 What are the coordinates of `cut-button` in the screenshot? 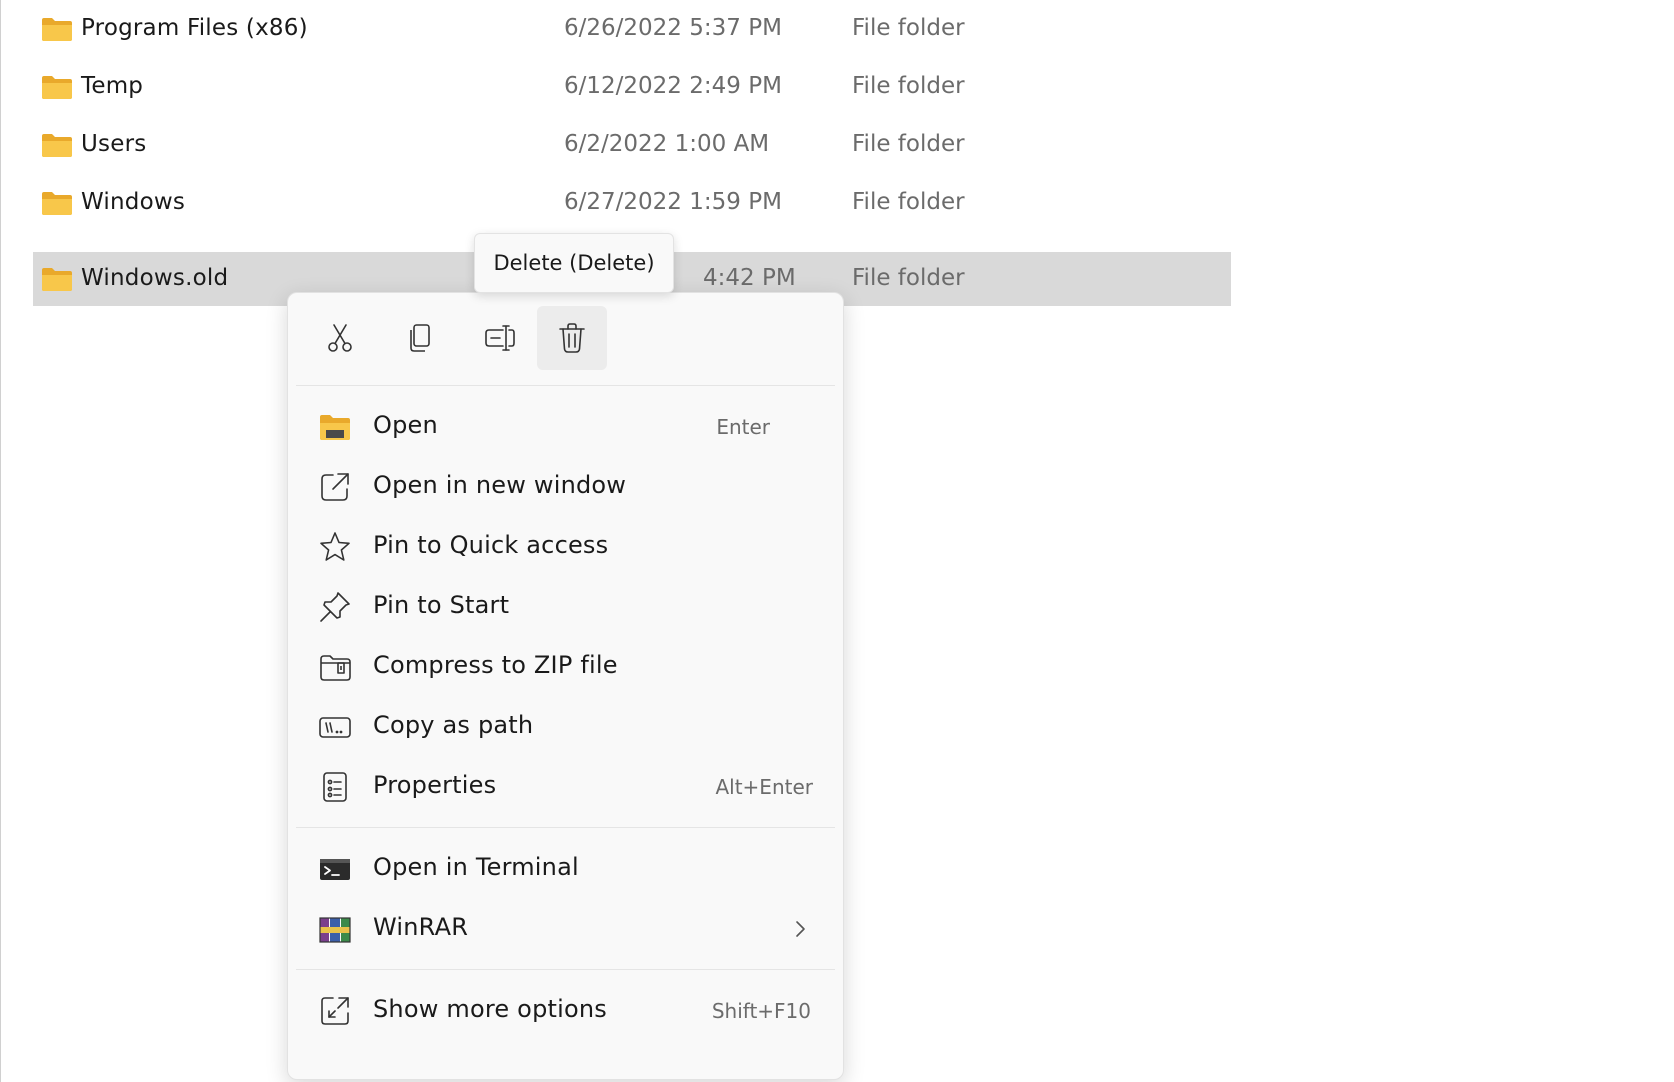 It's located at (340, 338).